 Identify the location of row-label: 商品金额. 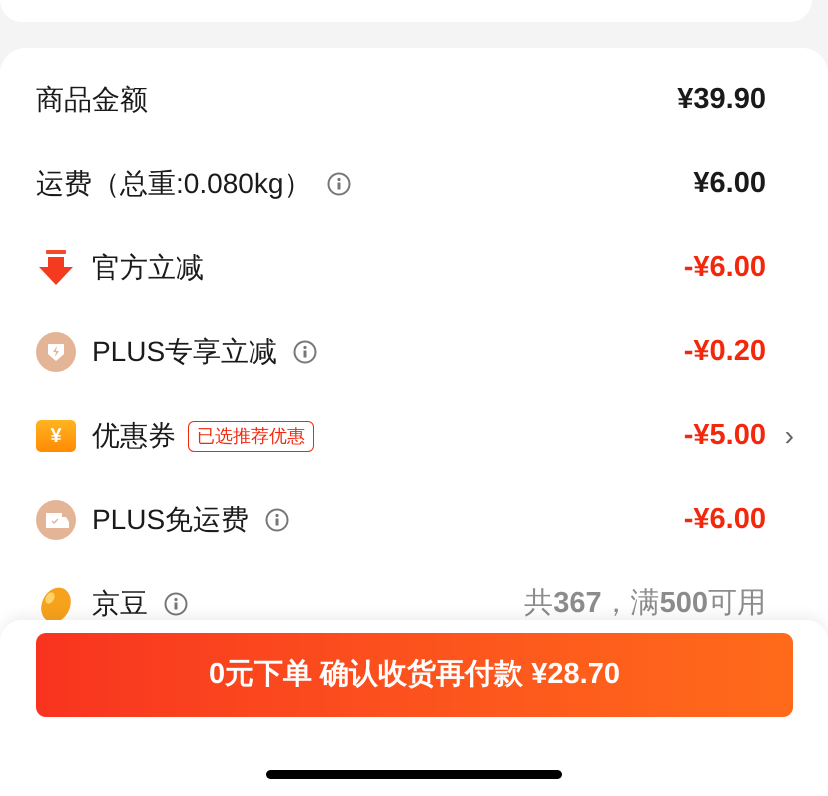
(92, 100).